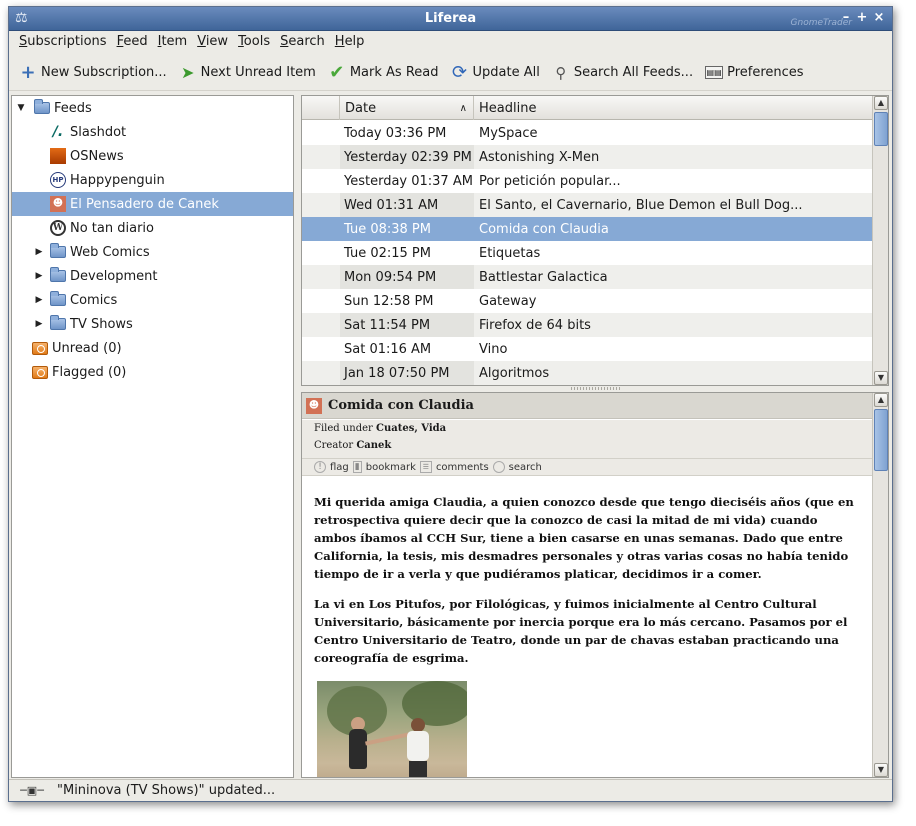  I want to click on list-item-selected: Tue 08:38 PM Comida con Claudia, so click(587, 229).